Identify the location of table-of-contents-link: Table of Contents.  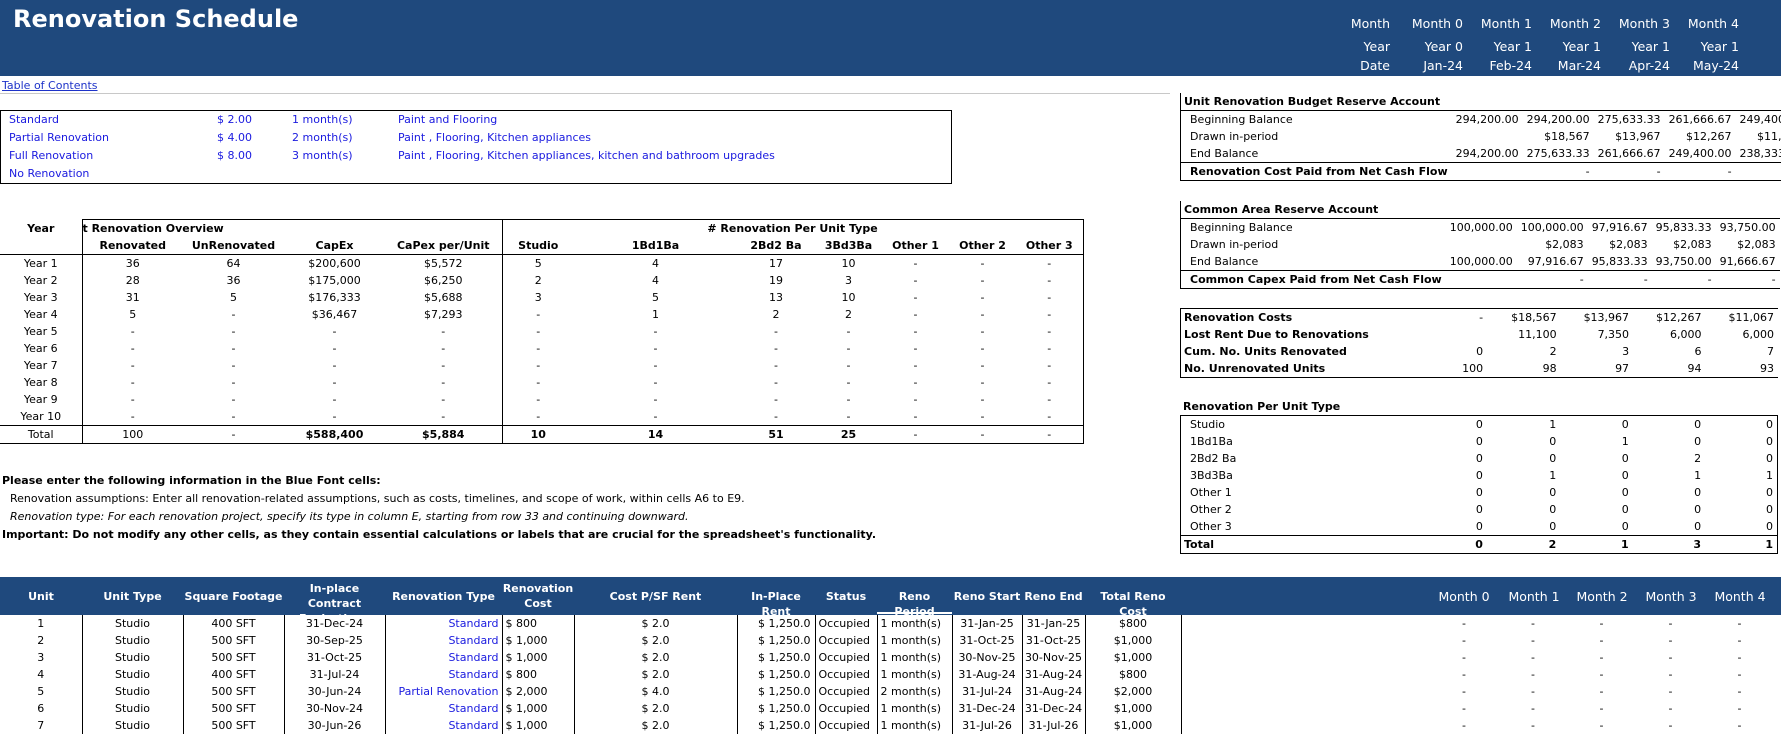
(50, 85).